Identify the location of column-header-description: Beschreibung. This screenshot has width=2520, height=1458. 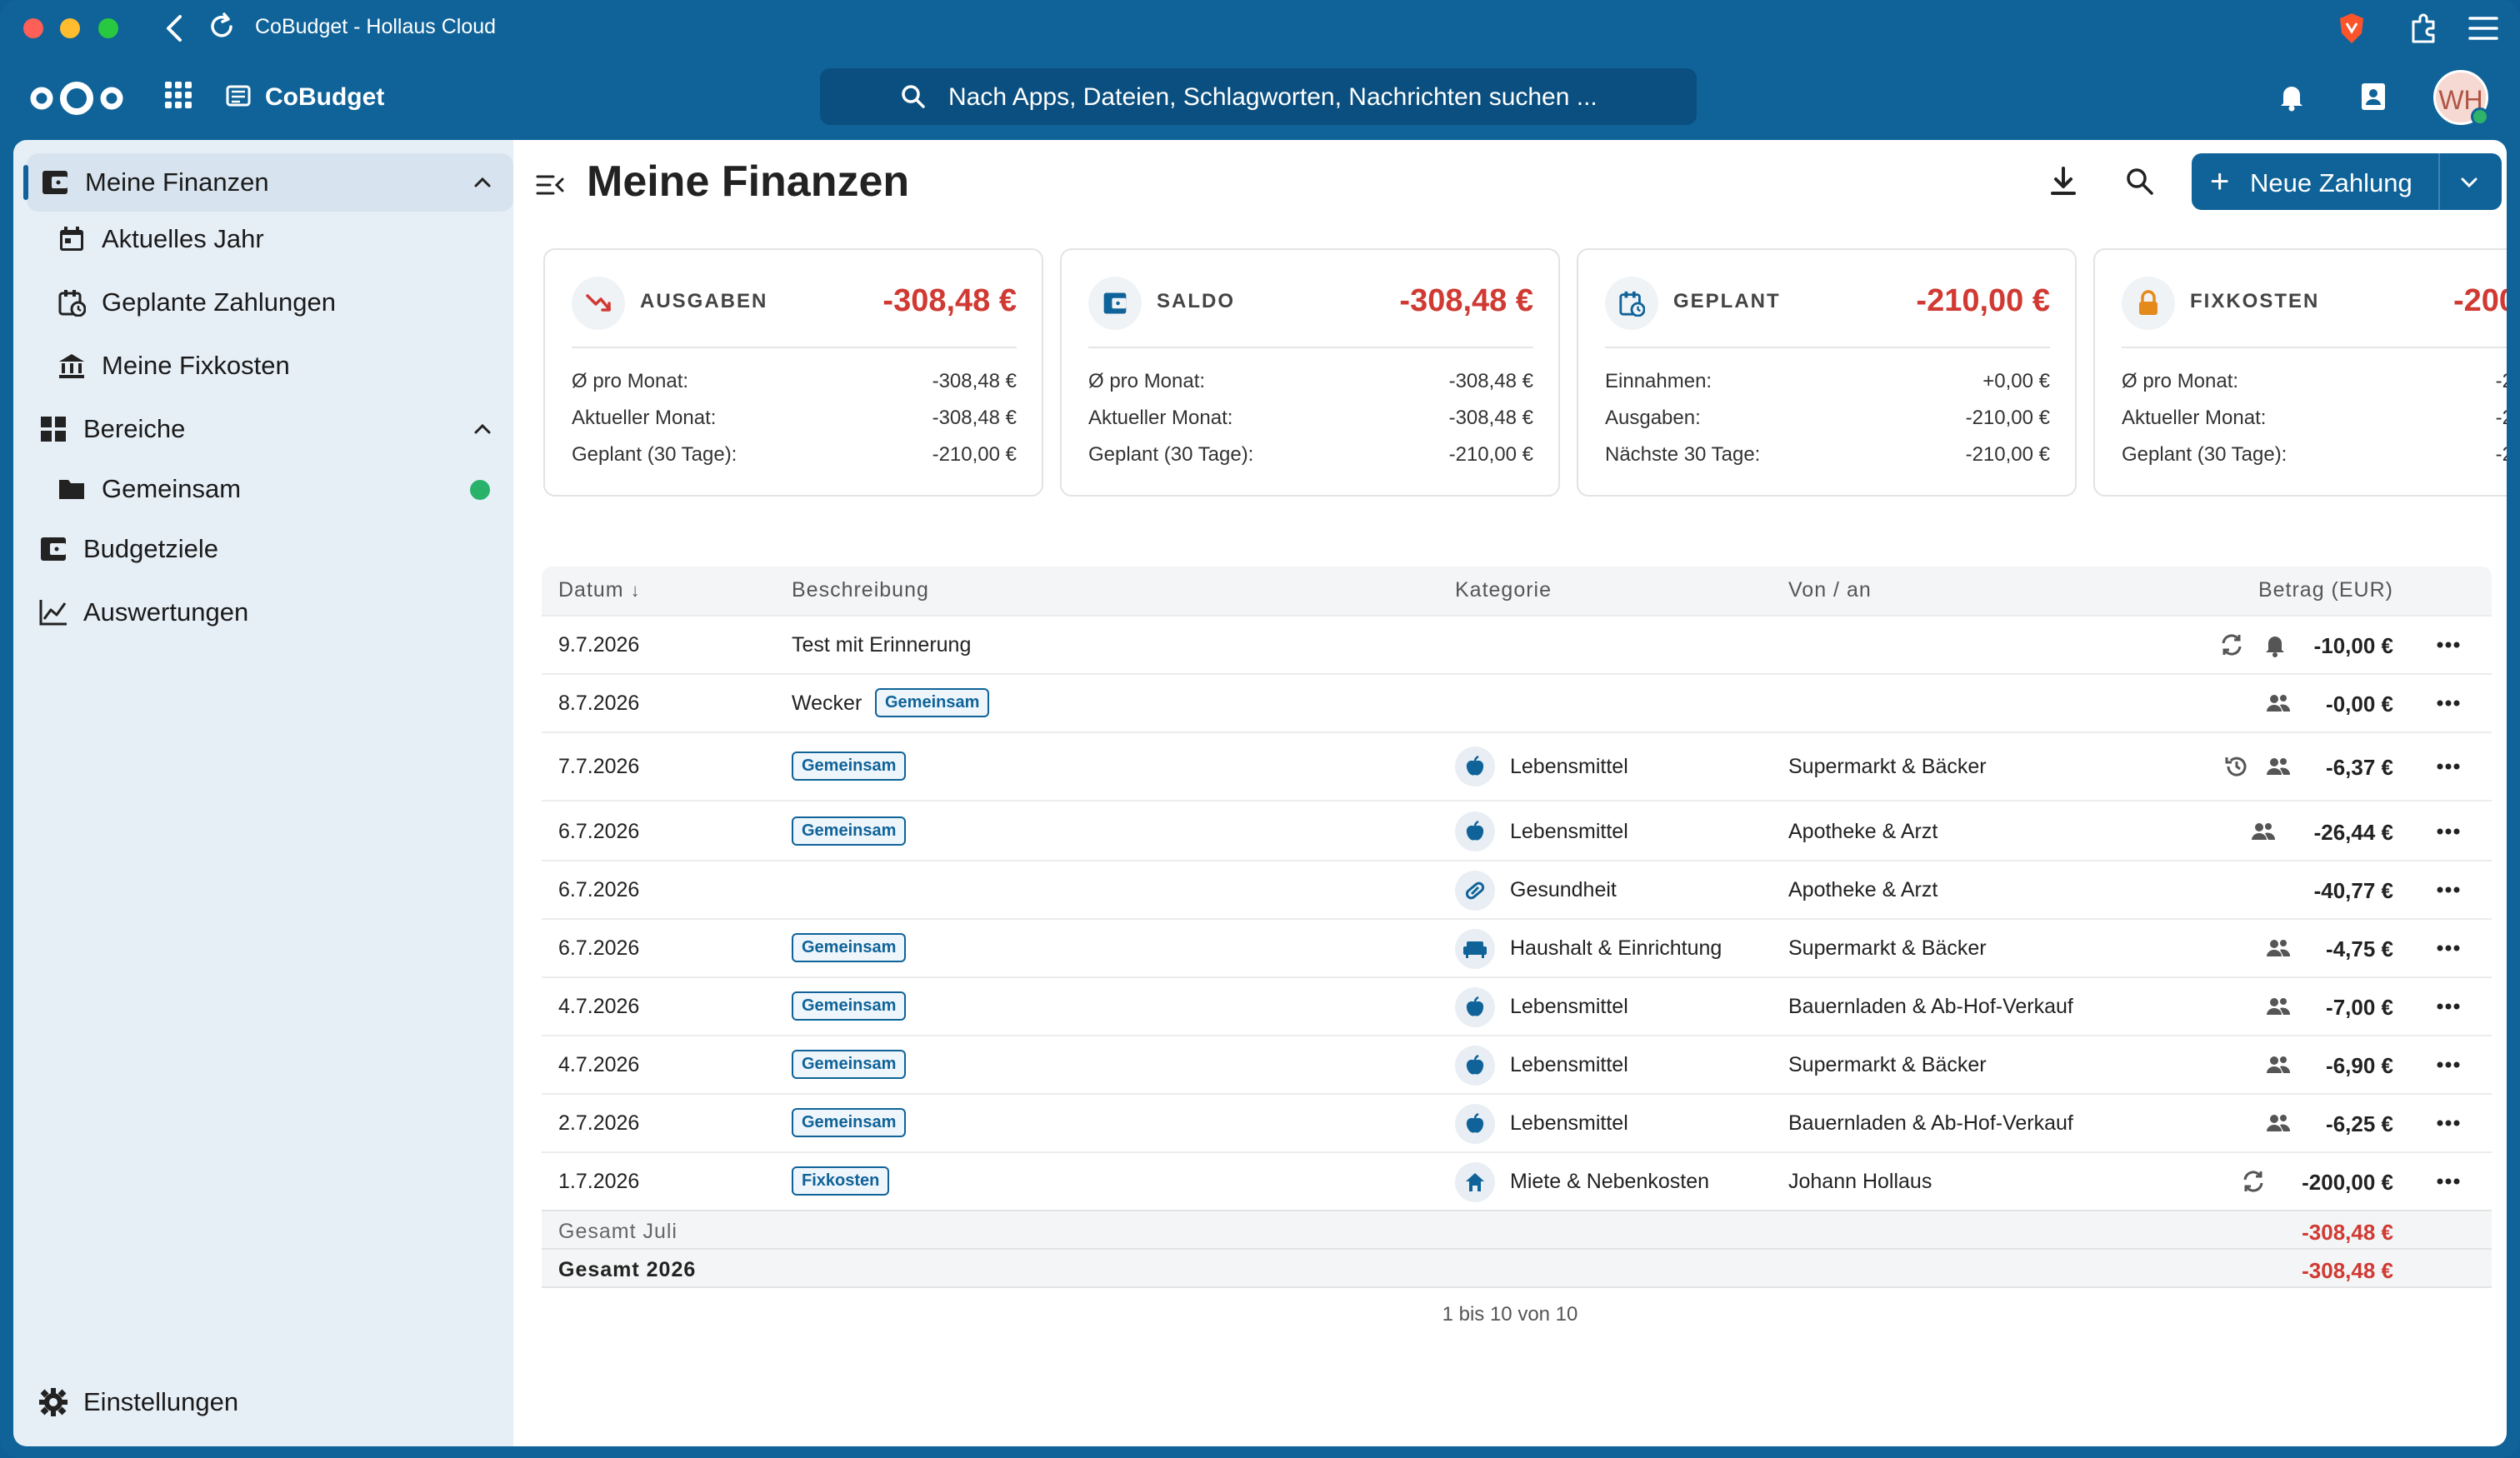
(860, 590).